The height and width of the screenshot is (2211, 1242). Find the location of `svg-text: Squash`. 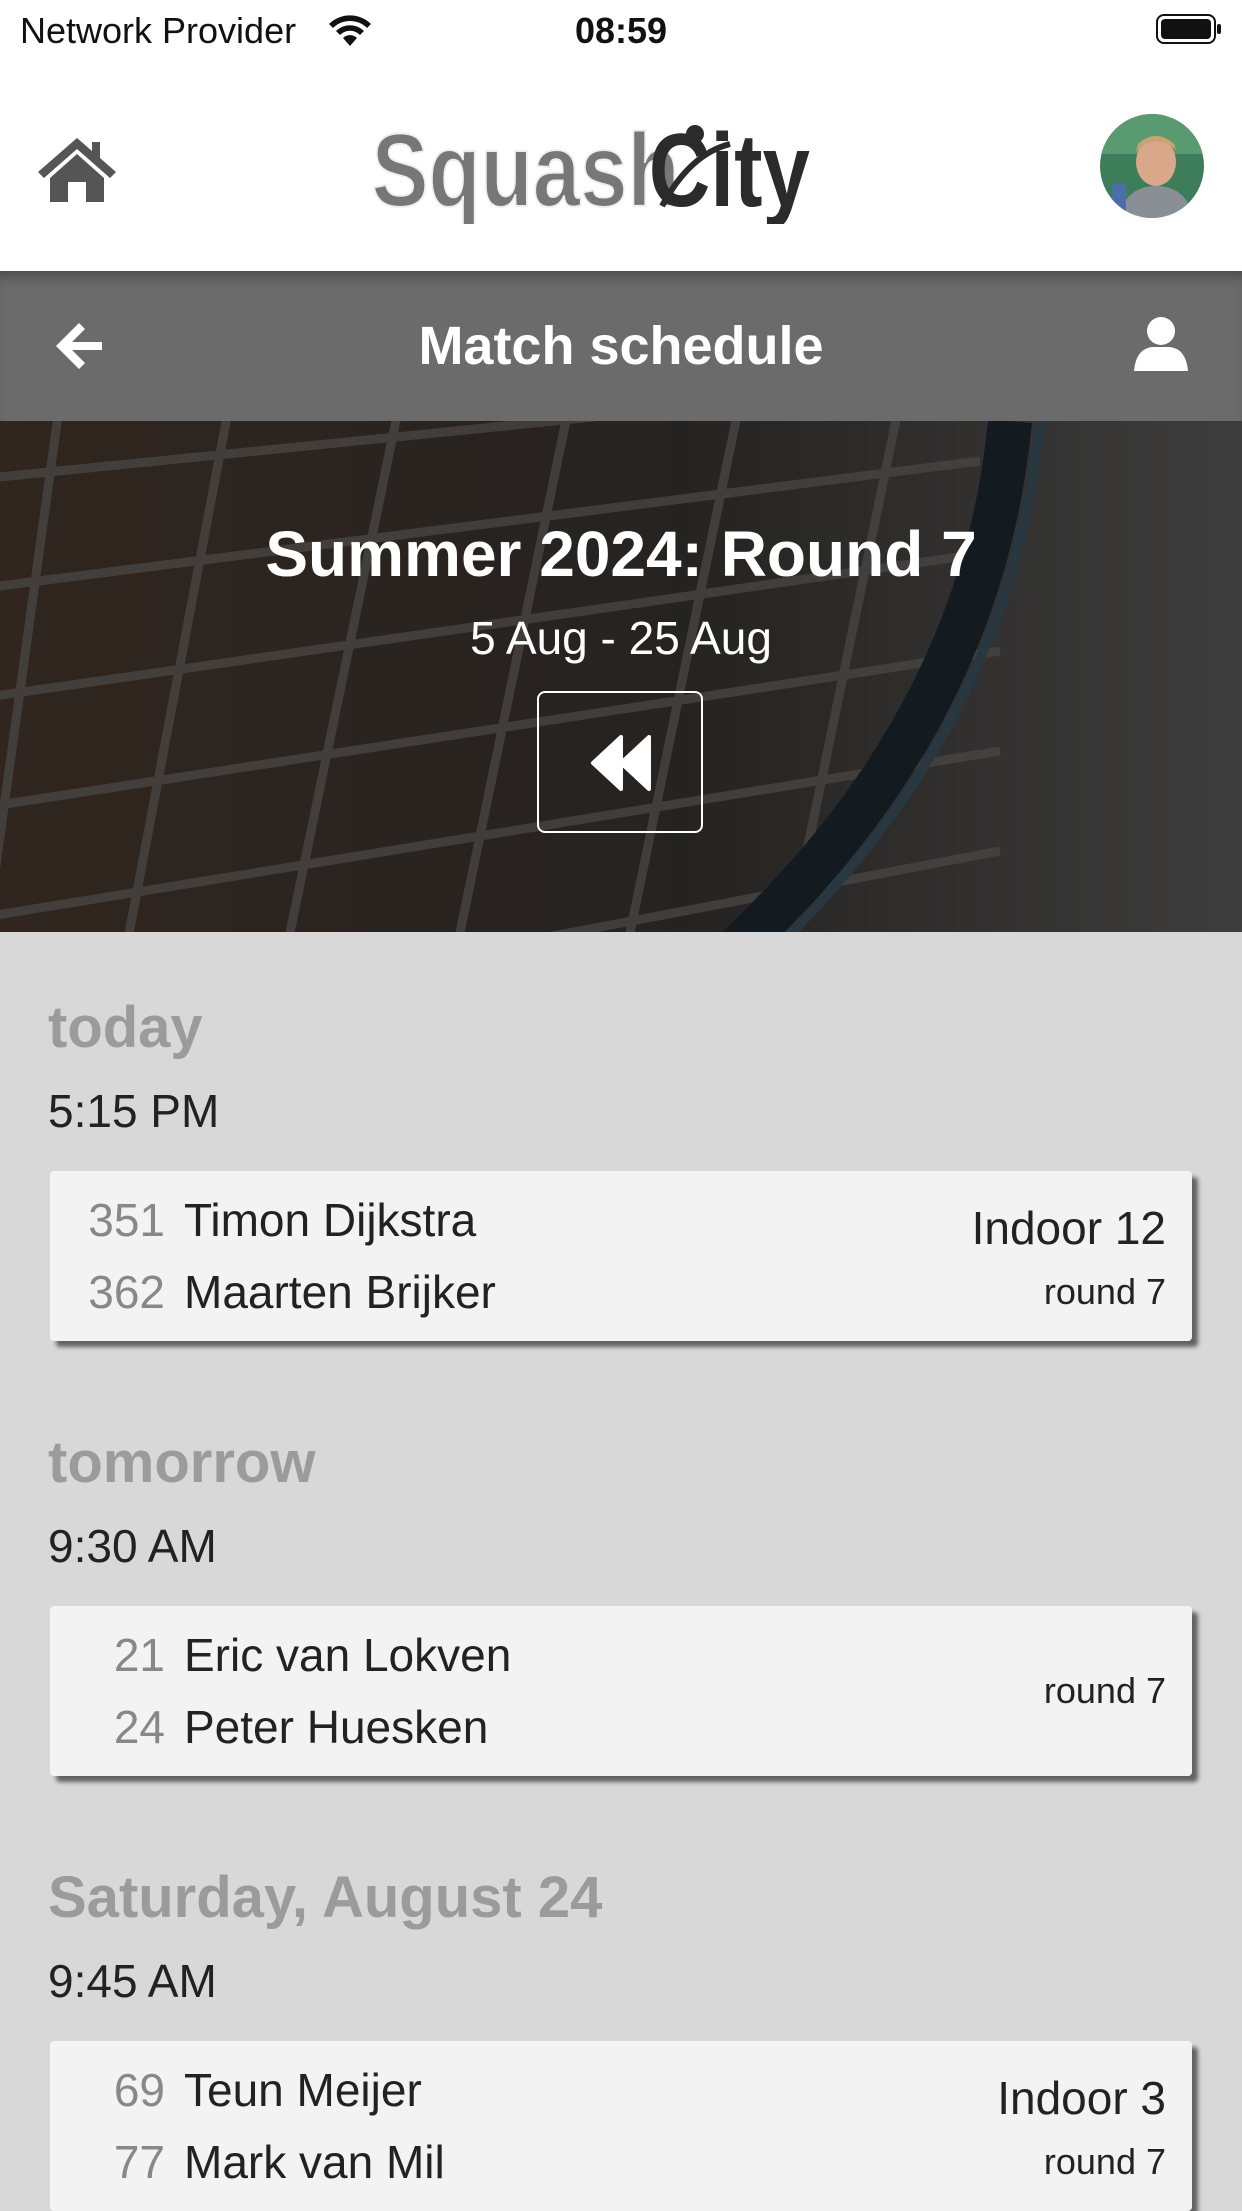

svg-text: Squash is located at coordinates (526, 169).